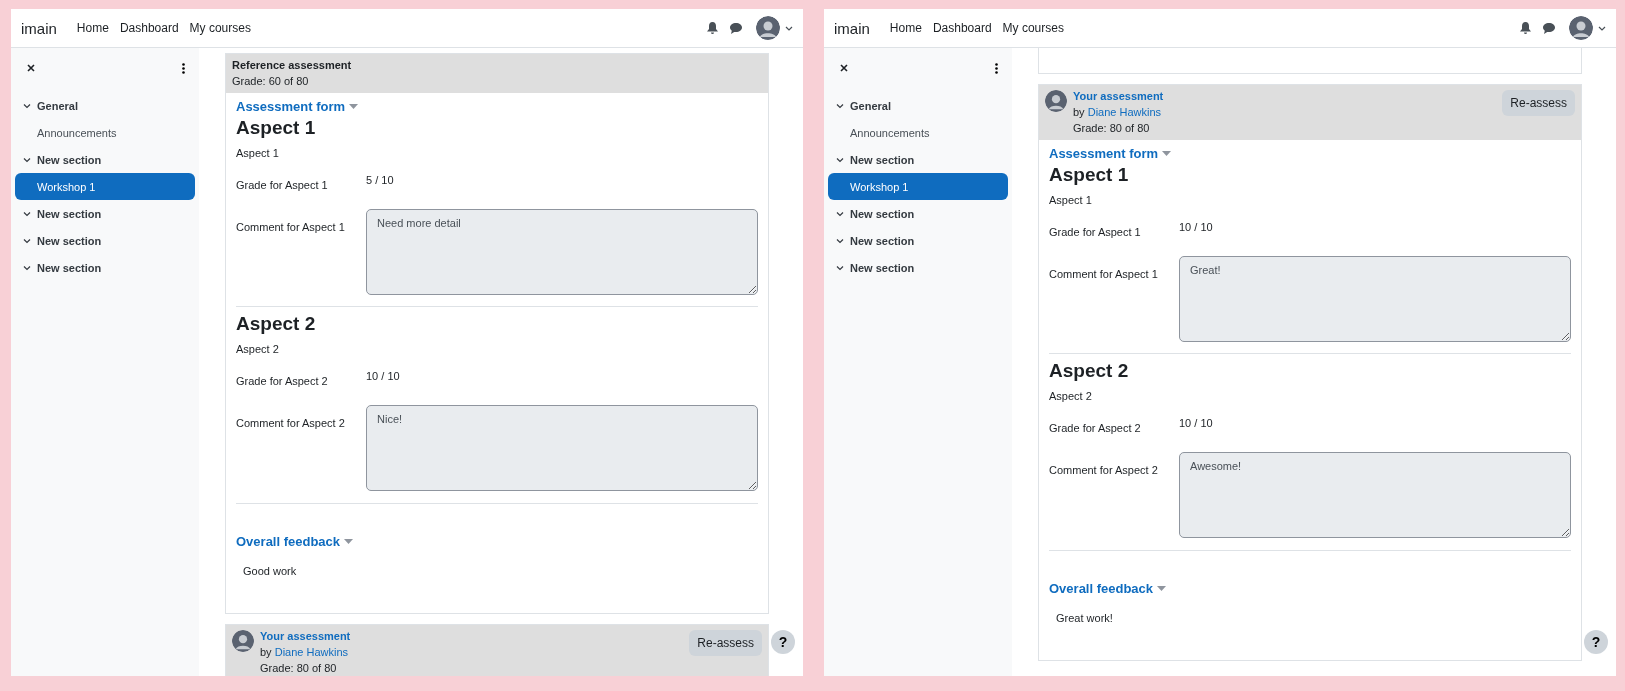 This screenshot has height=691, width=1625. I want to click on comment-field: Nice!, so click(562, 448).